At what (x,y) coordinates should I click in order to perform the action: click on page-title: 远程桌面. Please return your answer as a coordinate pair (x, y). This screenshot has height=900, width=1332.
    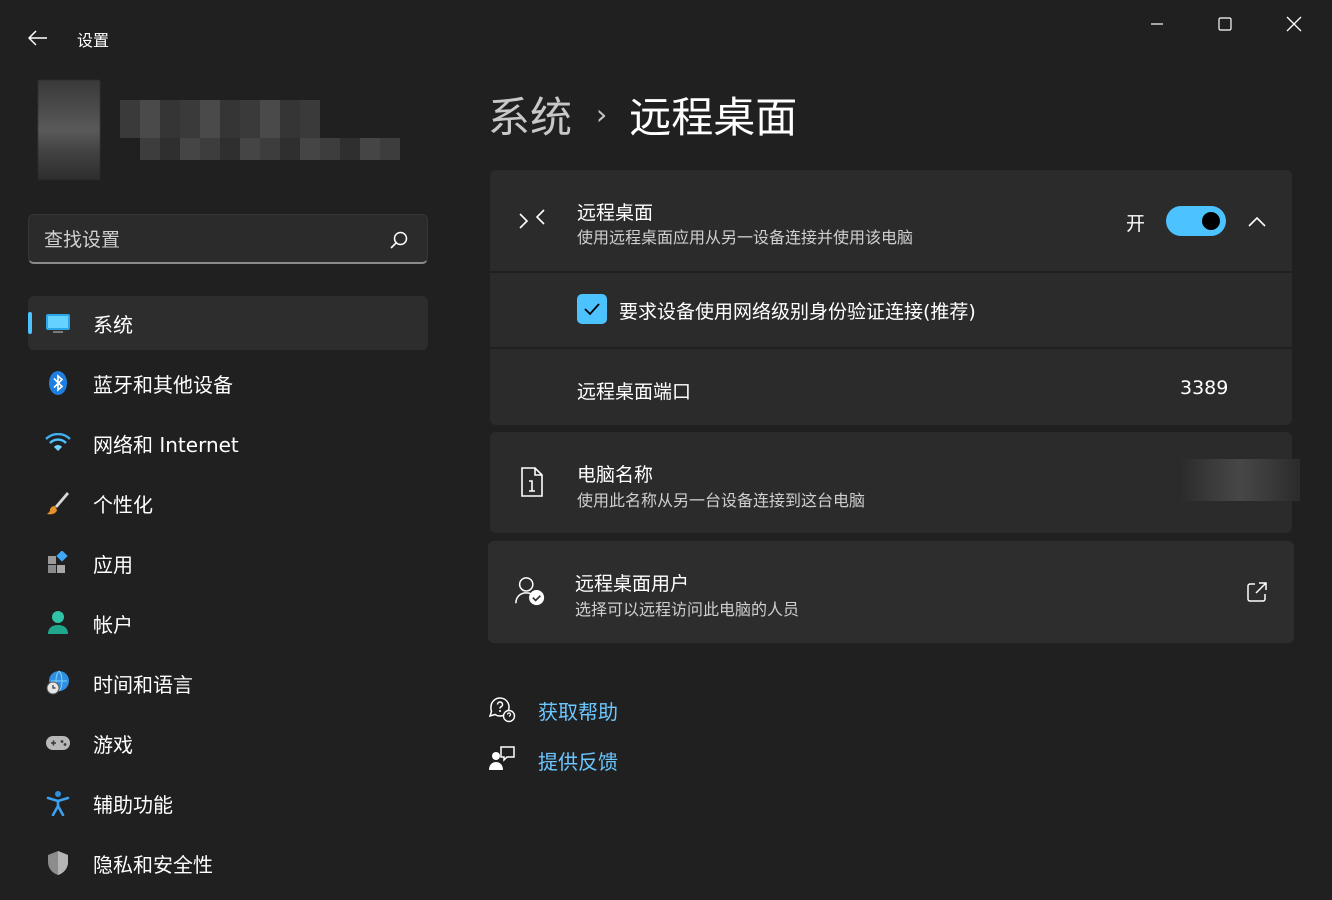
    Looking at the image, I should click on (713, 117).